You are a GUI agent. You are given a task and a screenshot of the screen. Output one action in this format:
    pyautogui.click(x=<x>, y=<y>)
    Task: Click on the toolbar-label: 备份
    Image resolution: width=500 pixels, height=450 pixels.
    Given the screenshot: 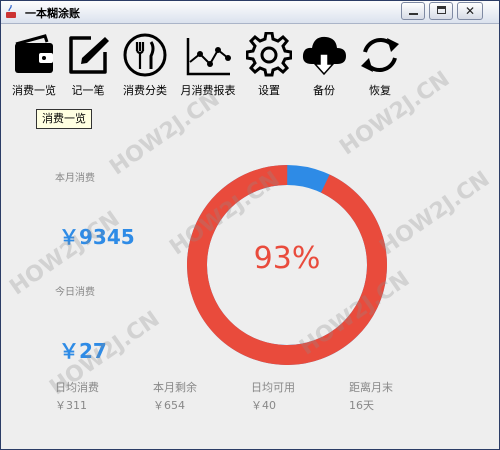 What is the action you would take?
    pyautogui.click(x=324, y=90)
    